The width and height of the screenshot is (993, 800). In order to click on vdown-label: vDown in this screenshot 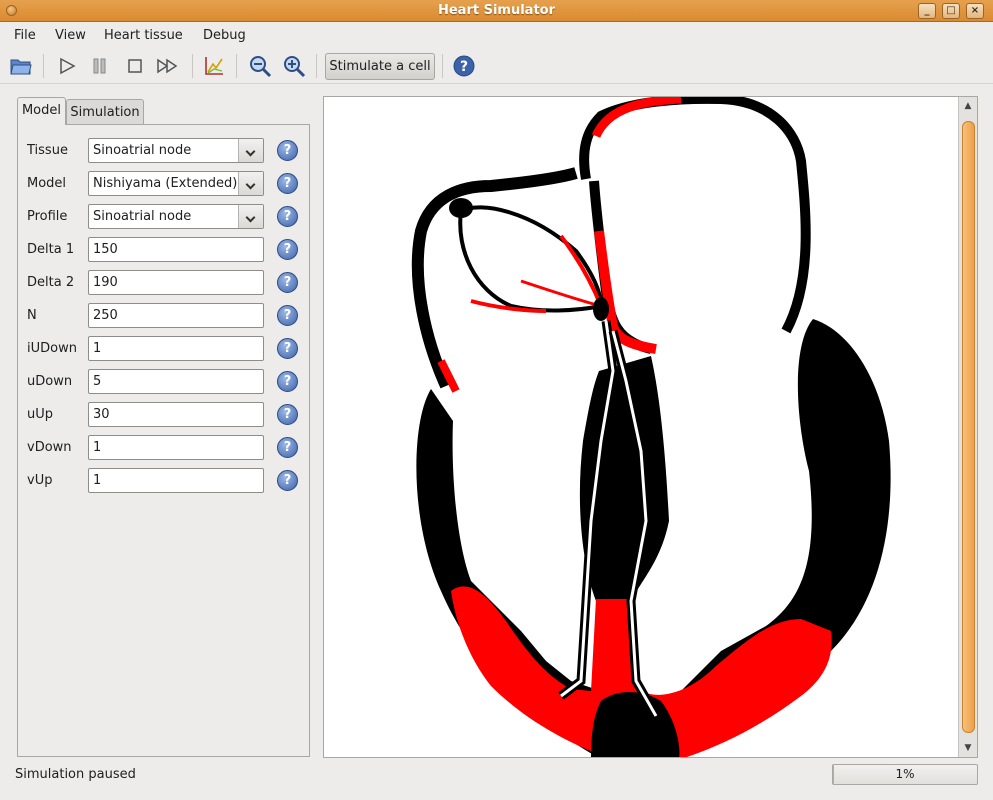, I will do `click(49, 447)`.